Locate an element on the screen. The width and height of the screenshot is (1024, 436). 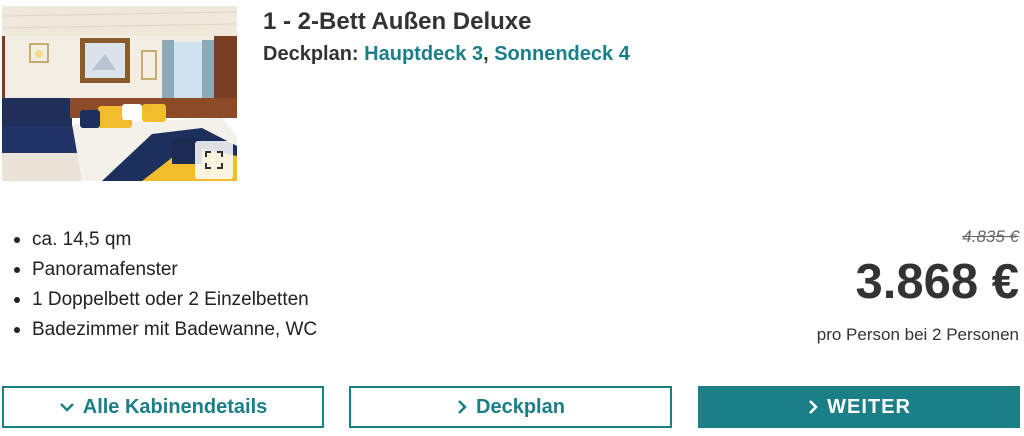
feature-text: ca. 14,5 qm is located at coordinates (82, 239).